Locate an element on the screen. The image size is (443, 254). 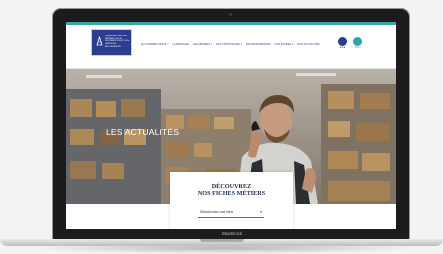
anfa-logo-icon is located at coordinates (342, 41).